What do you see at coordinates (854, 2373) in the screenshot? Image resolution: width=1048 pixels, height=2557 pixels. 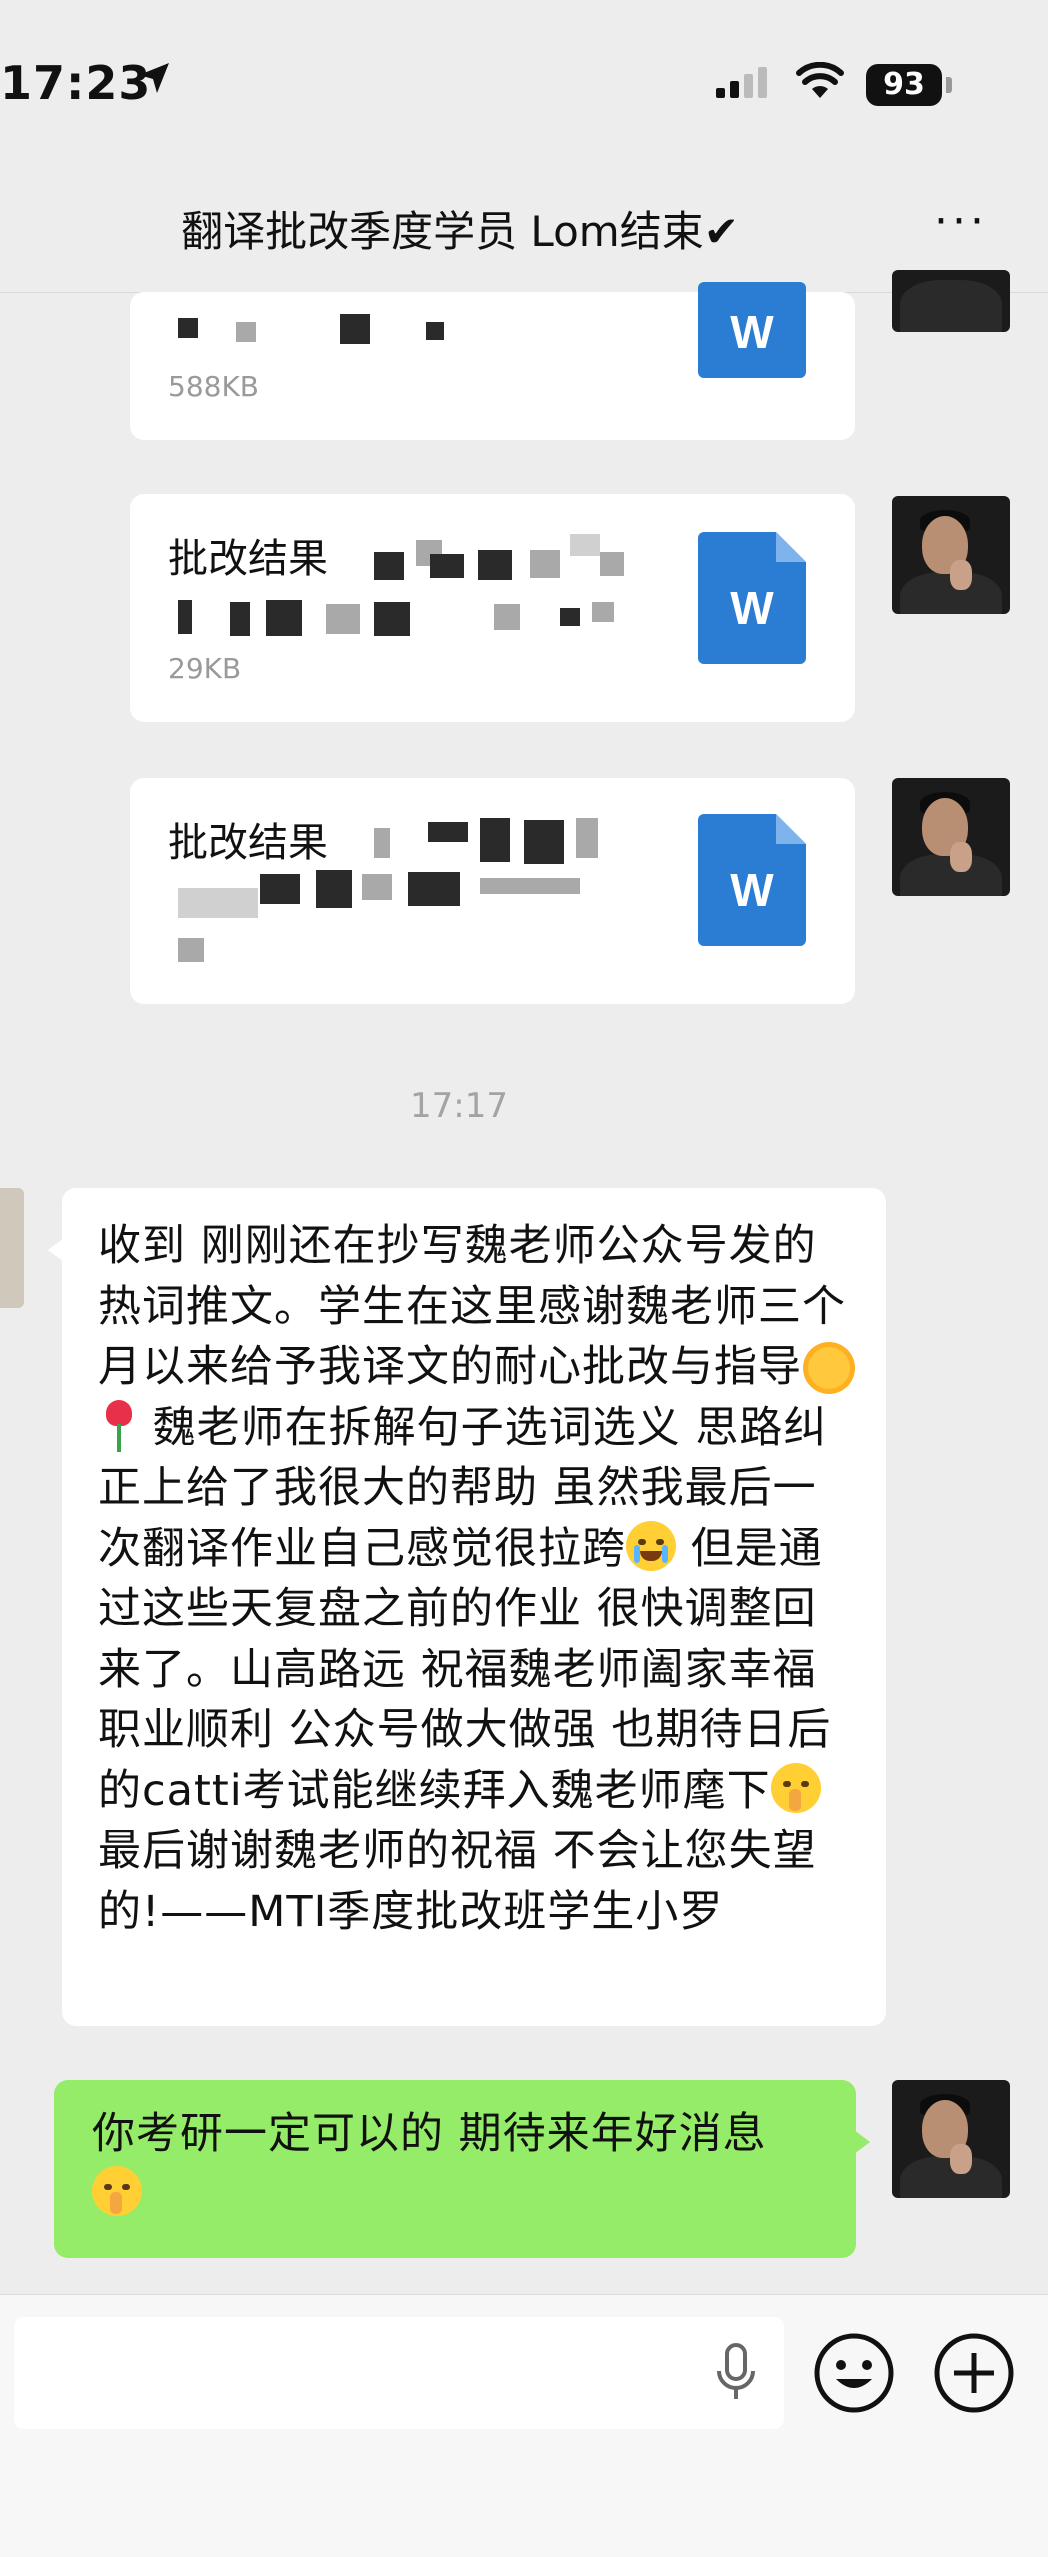 I see `emoji-smile-icon` at bounding box center [854, 2373].